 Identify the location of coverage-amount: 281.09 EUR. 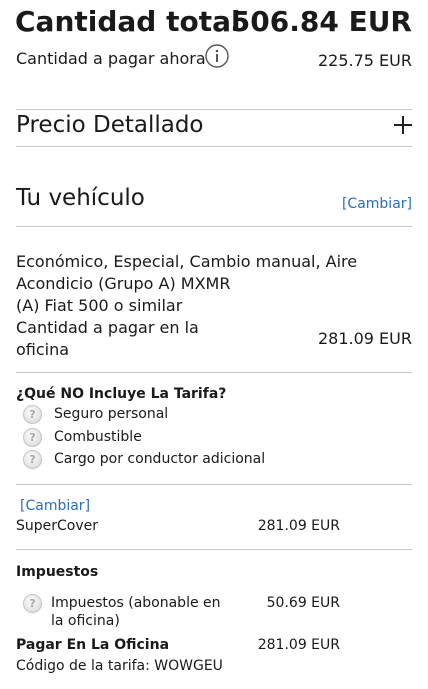
(298, 526).